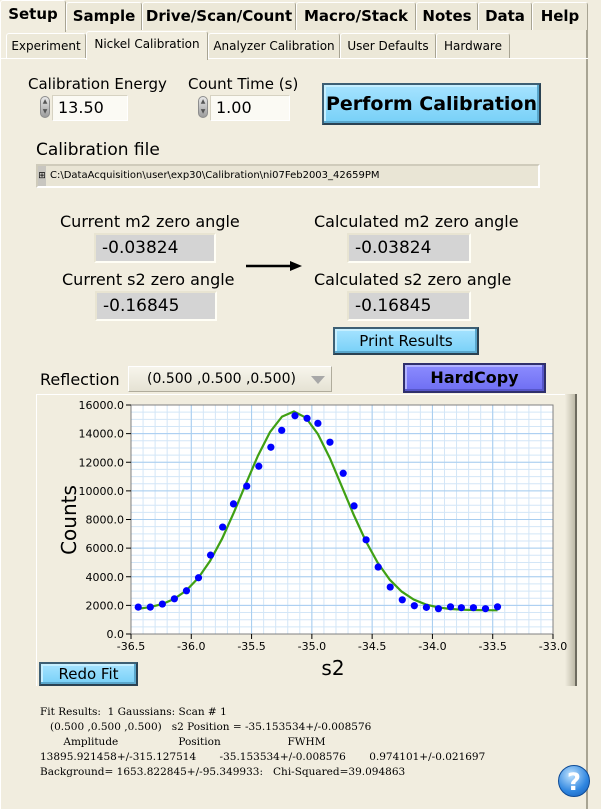 The height and width of the screenshot is (809, 601). What do you see at coordinates (492, 646) in the screenshot?
I see `x-tick-label: -33.5` at bounding box center [492, 646].